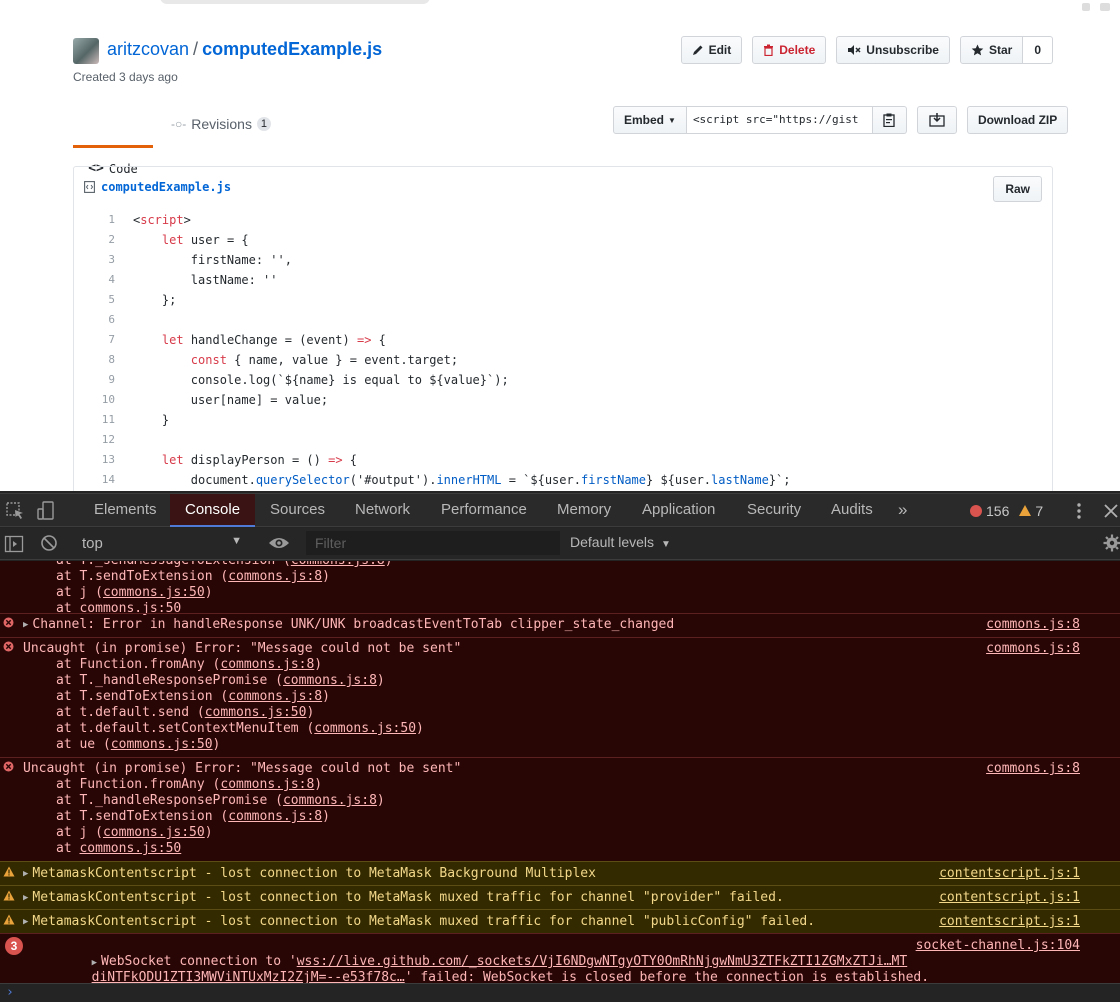  What do you see at coordinates (560, 992) in the screenshot?
I see `console-prompt: ›` at bounding box center [560, 992].